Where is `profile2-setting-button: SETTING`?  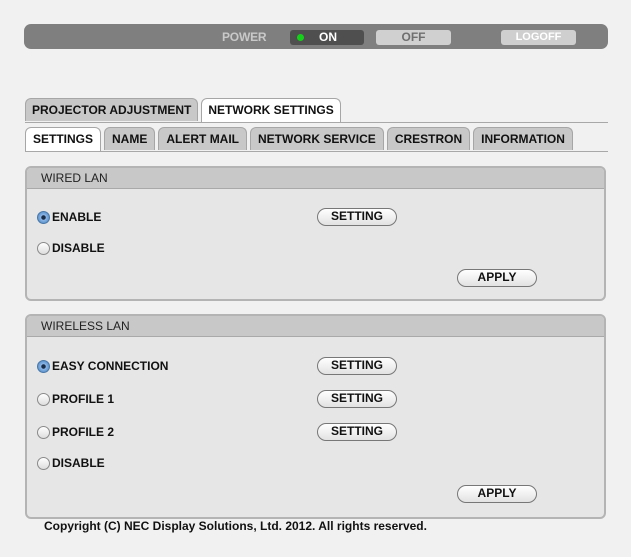 profile2-setting-button: SETTING is located at coordinates (357, 432).